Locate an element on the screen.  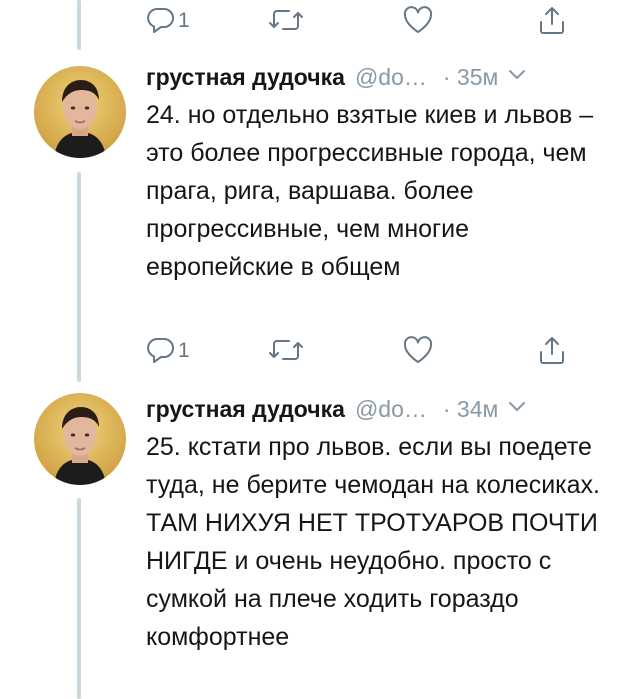
tweet-header: грустная дудочка @do… · 35м is located at coordinates (383, 77).